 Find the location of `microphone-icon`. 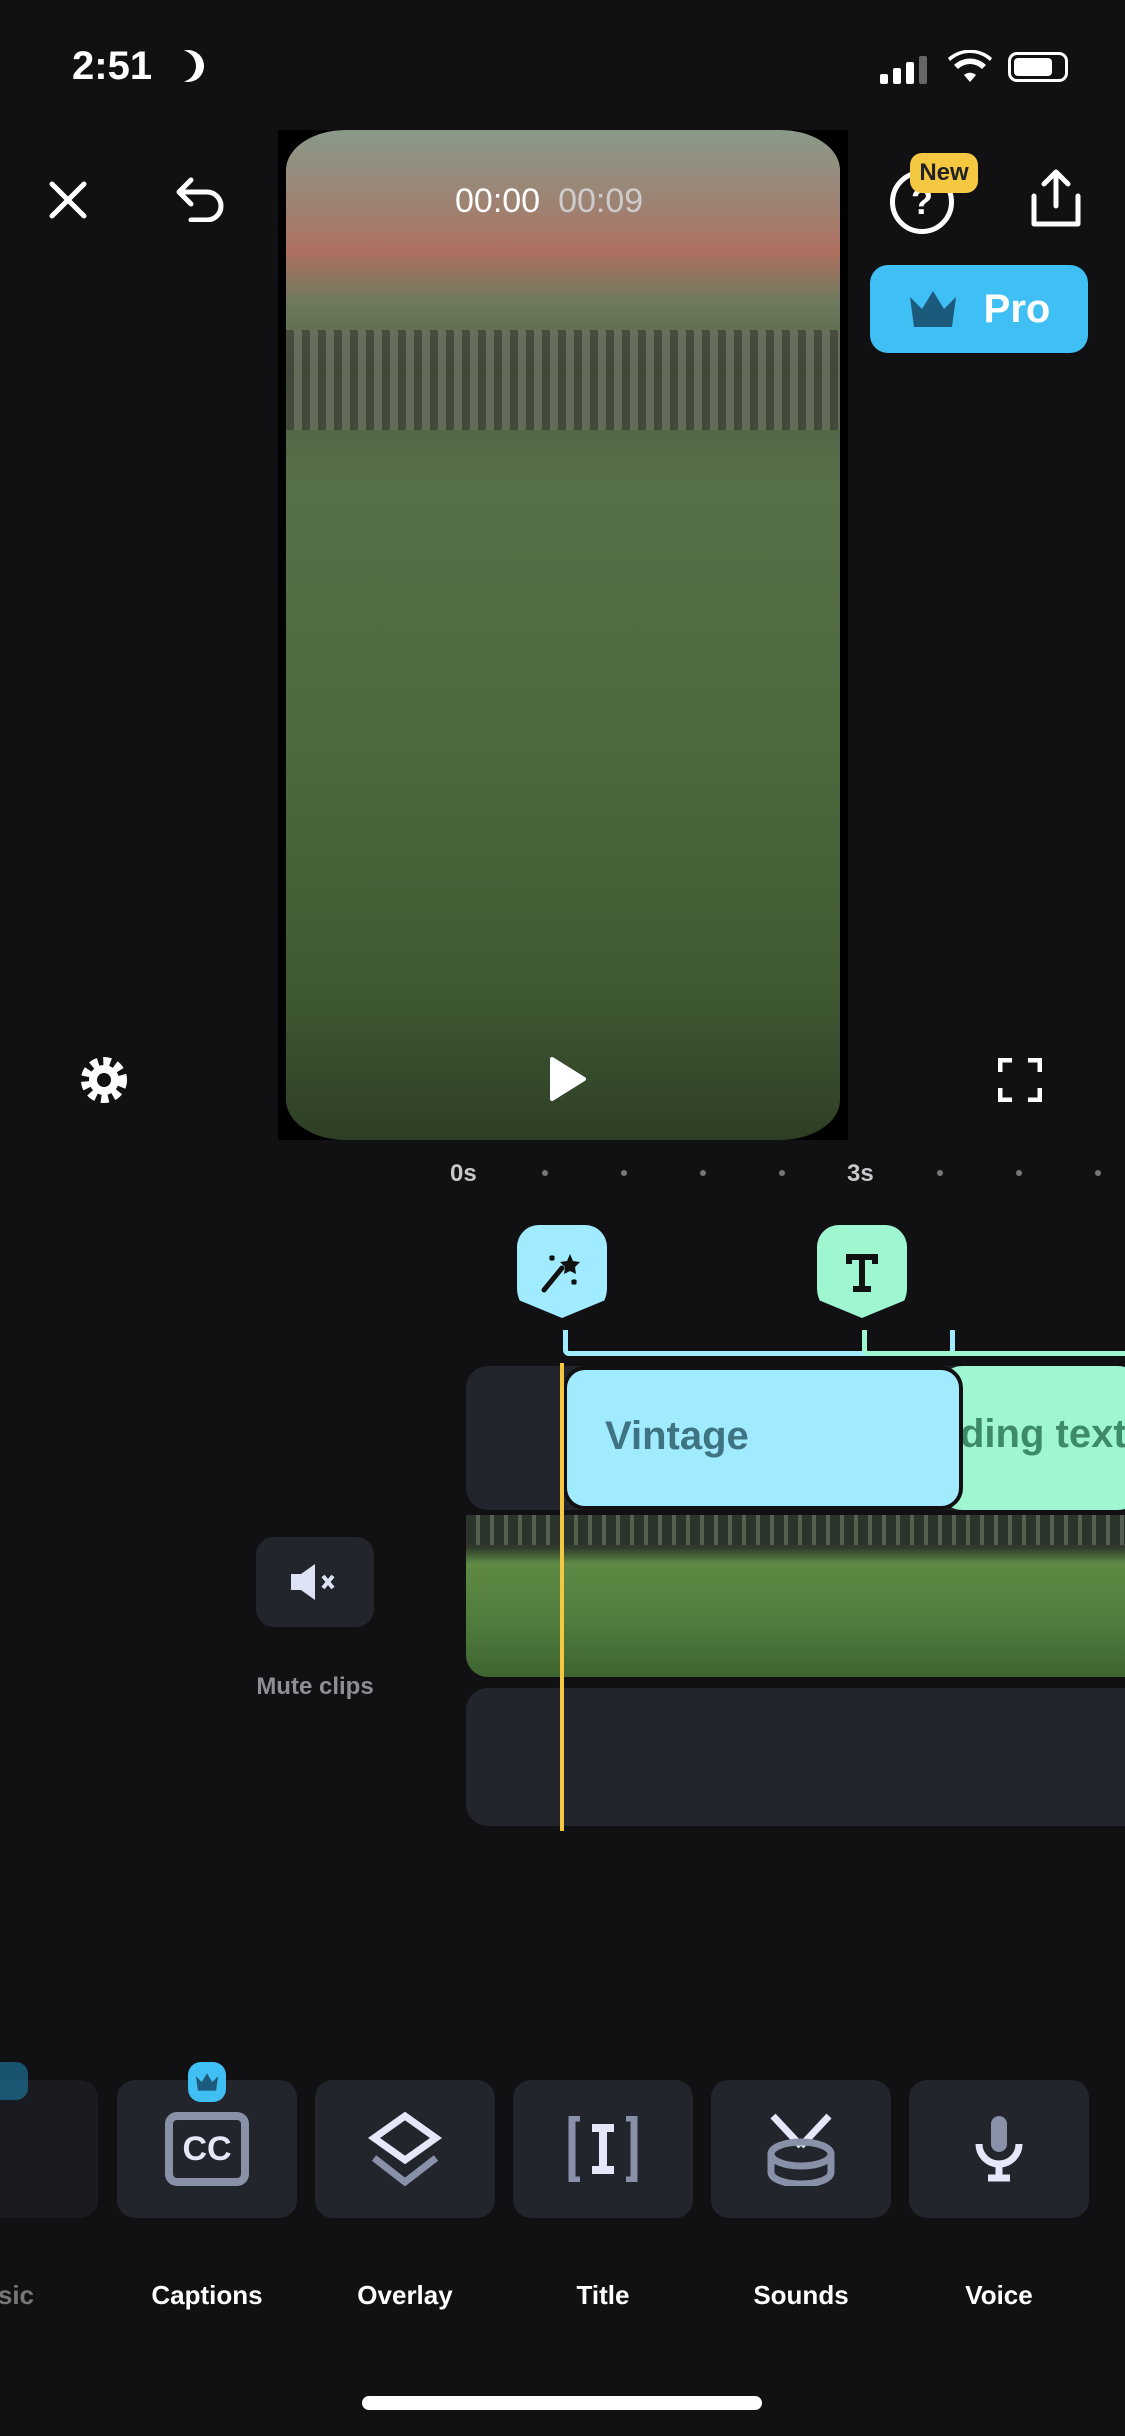

microphone-icon is located at coordinates (999, 2149).